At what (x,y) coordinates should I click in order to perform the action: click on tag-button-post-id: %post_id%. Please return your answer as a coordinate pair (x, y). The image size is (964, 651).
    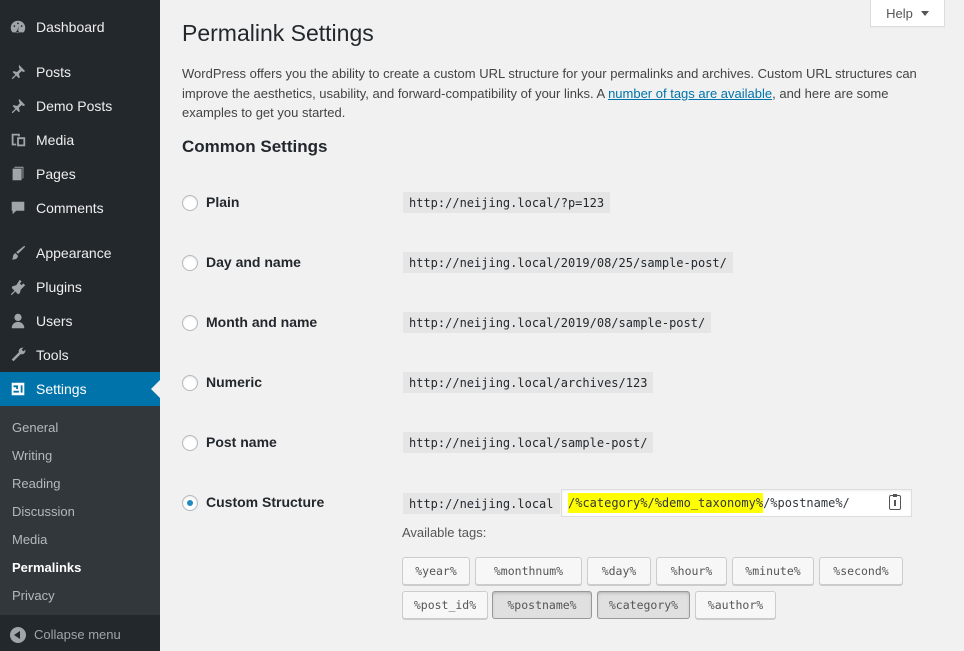
    Looking at the image, I should click on (445, 605).